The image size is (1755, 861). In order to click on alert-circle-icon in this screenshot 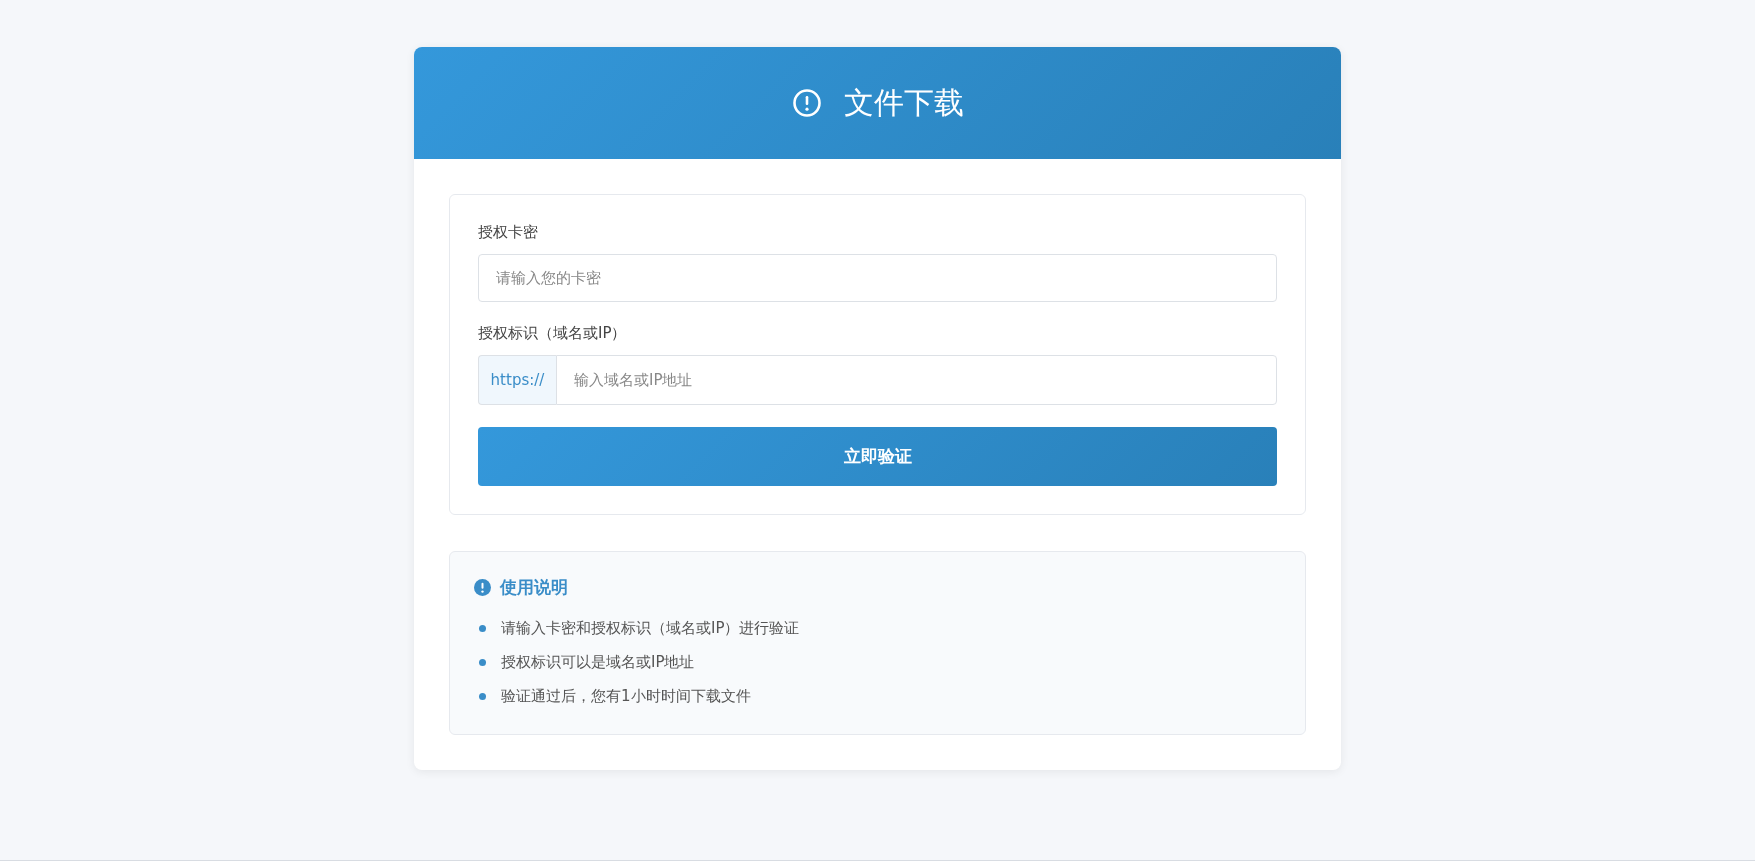, I will do `click(806, 103)`.